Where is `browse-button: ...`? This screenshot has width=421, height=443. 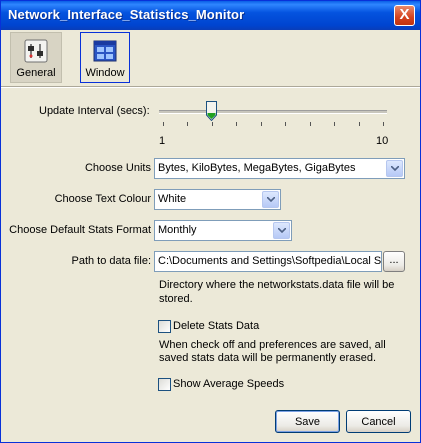 browse-button: ... is located at coordinates (394, 261).